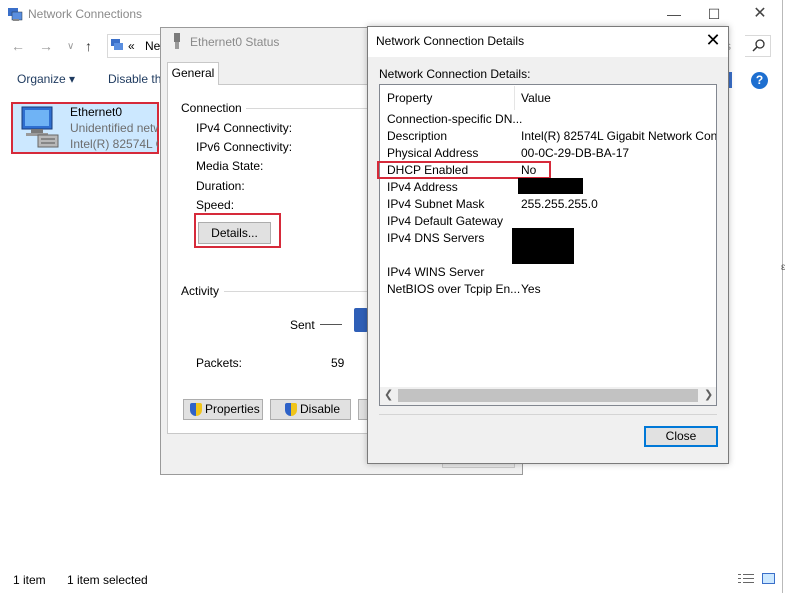 The width and height of the screenshot is (785, 593). Describe the element at coordinates (409, 98) in the screenshot. I see `column-header-property: Property` at that location.